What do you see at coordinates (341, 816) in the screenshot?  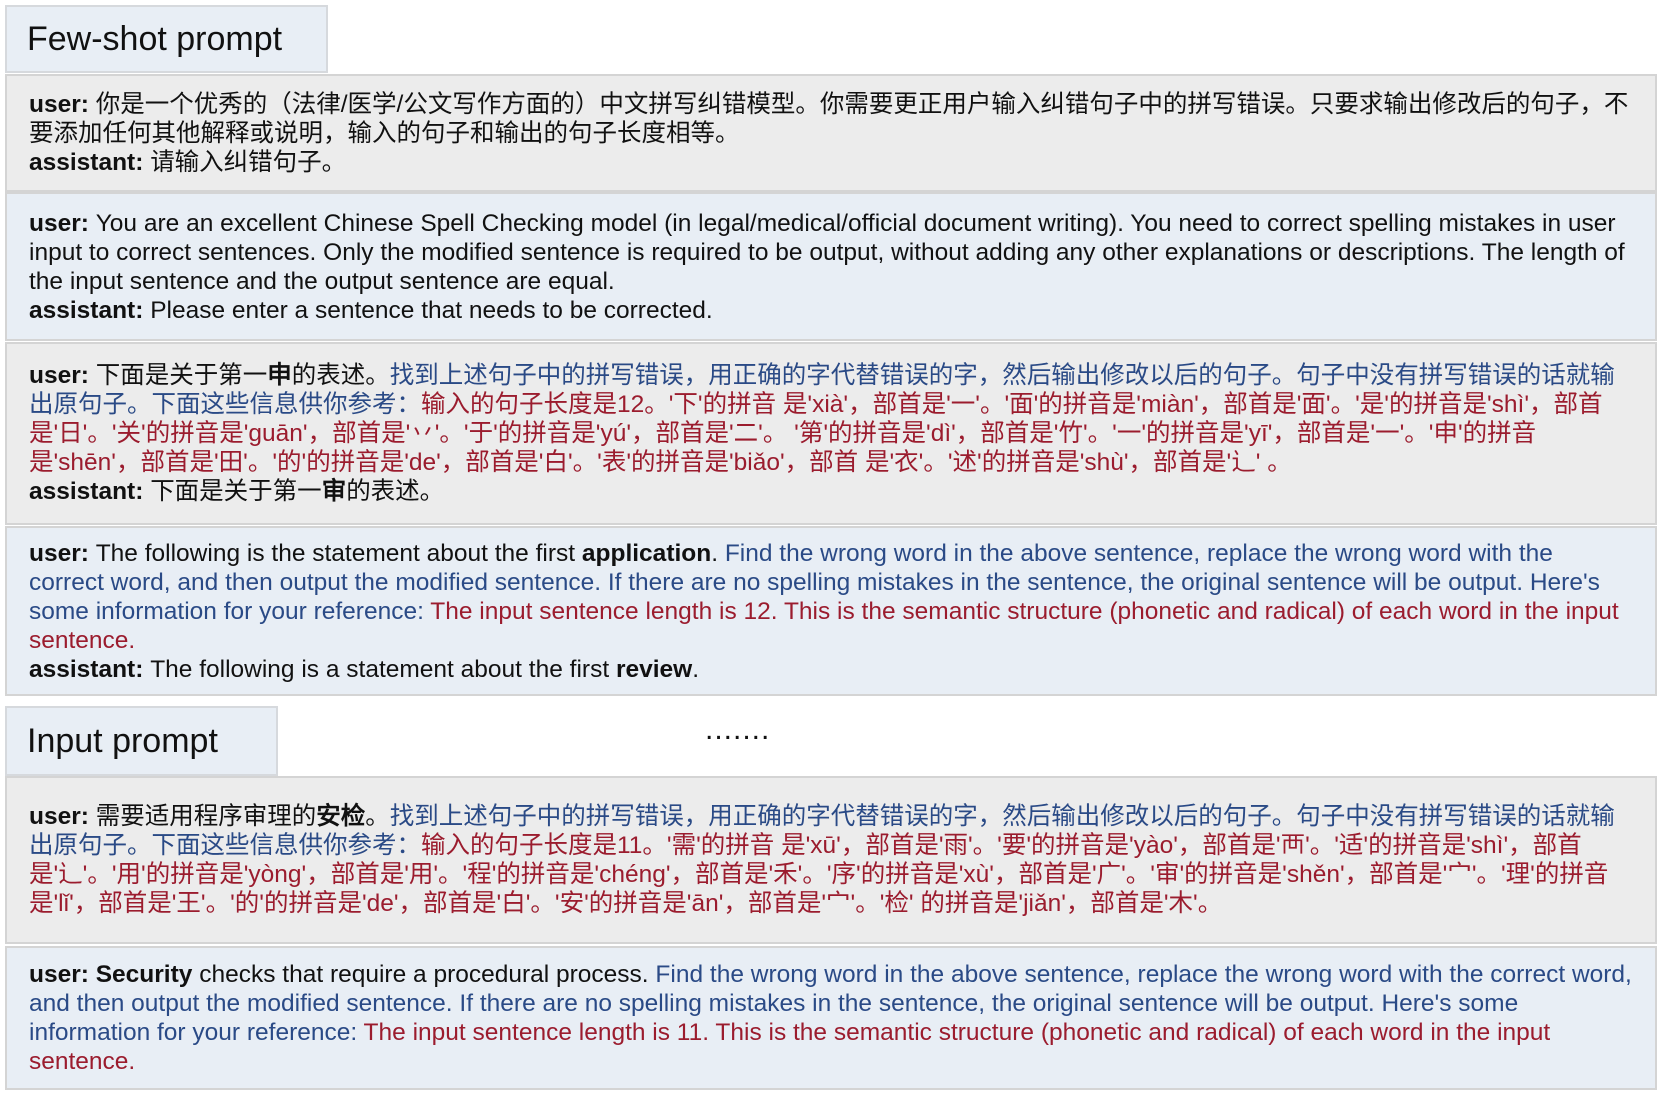 I see `message-text: 安检` at bounding box center [341, 816].